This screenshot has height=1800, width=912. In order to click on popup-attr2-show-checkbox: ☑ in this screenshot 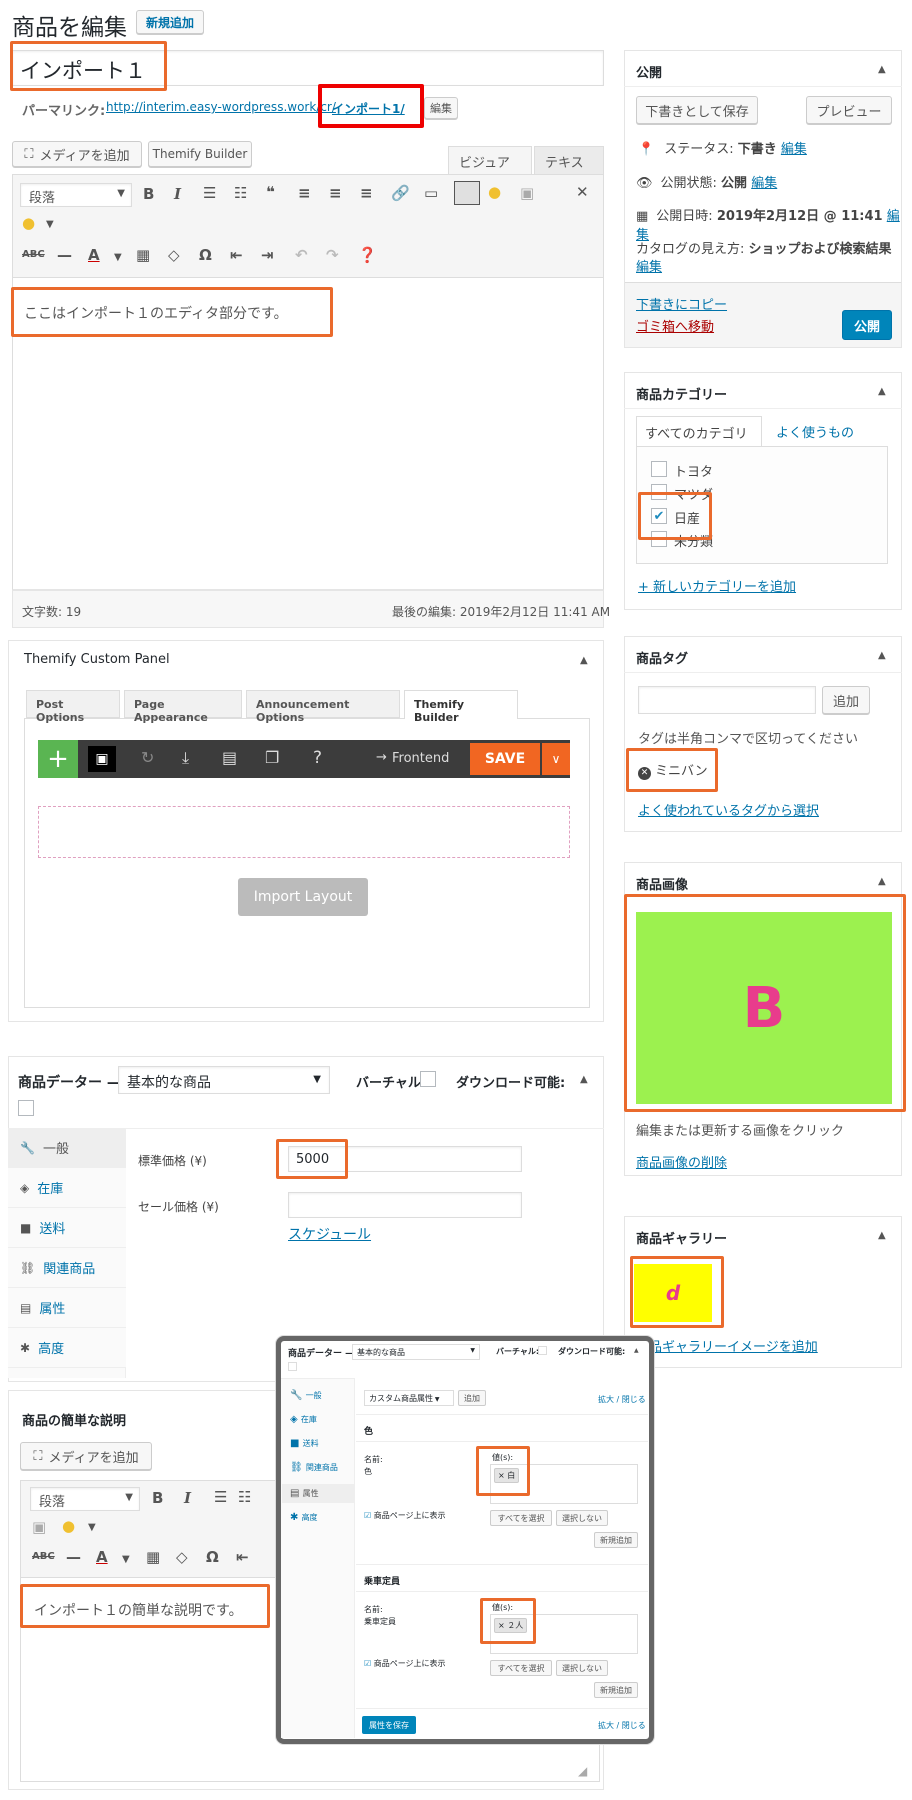, I will do `click(367, 1663)`.